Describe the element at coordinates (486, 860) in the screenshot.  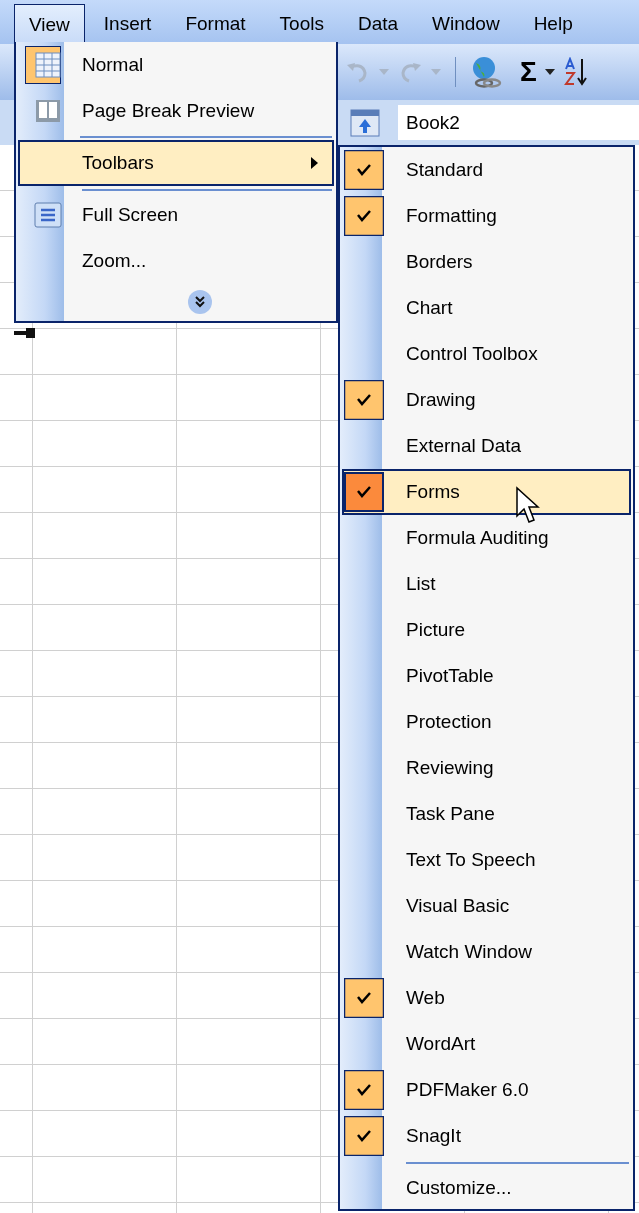
I see `menu-item: Text To Speech` at that location.